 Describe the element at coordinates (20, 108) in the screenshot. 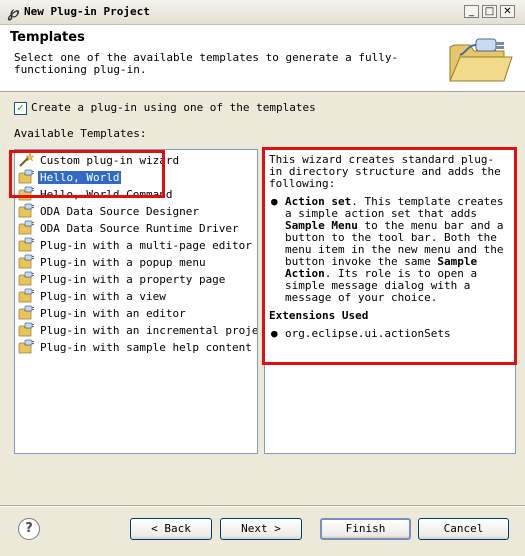

I see `create-from-template-checkbox: ✓` at that location.